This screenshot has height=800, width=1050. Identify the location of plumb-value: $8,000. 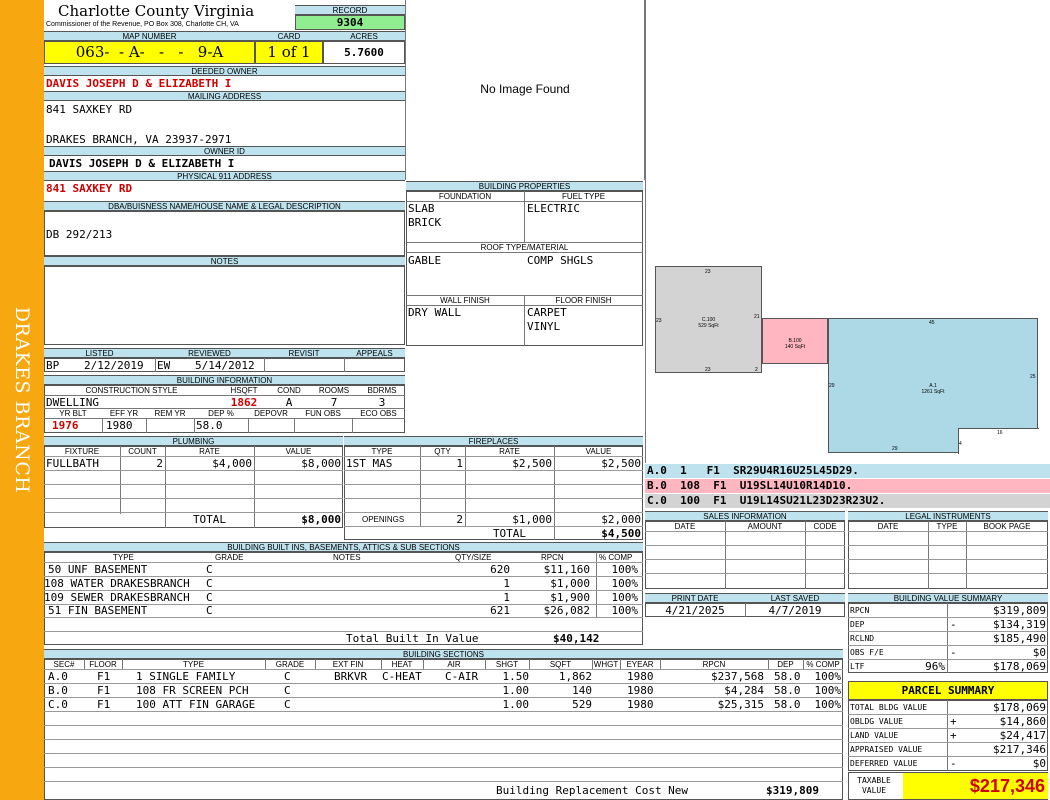
(321, 463).